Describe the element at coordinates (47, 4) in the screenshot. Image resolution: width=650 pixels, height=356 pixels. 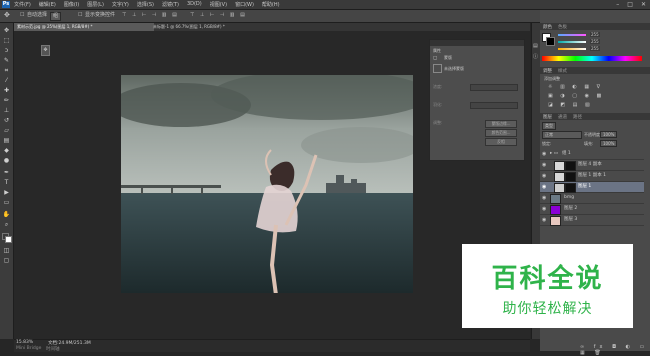
I see `menu-edit: 编辑(E)` at that location.